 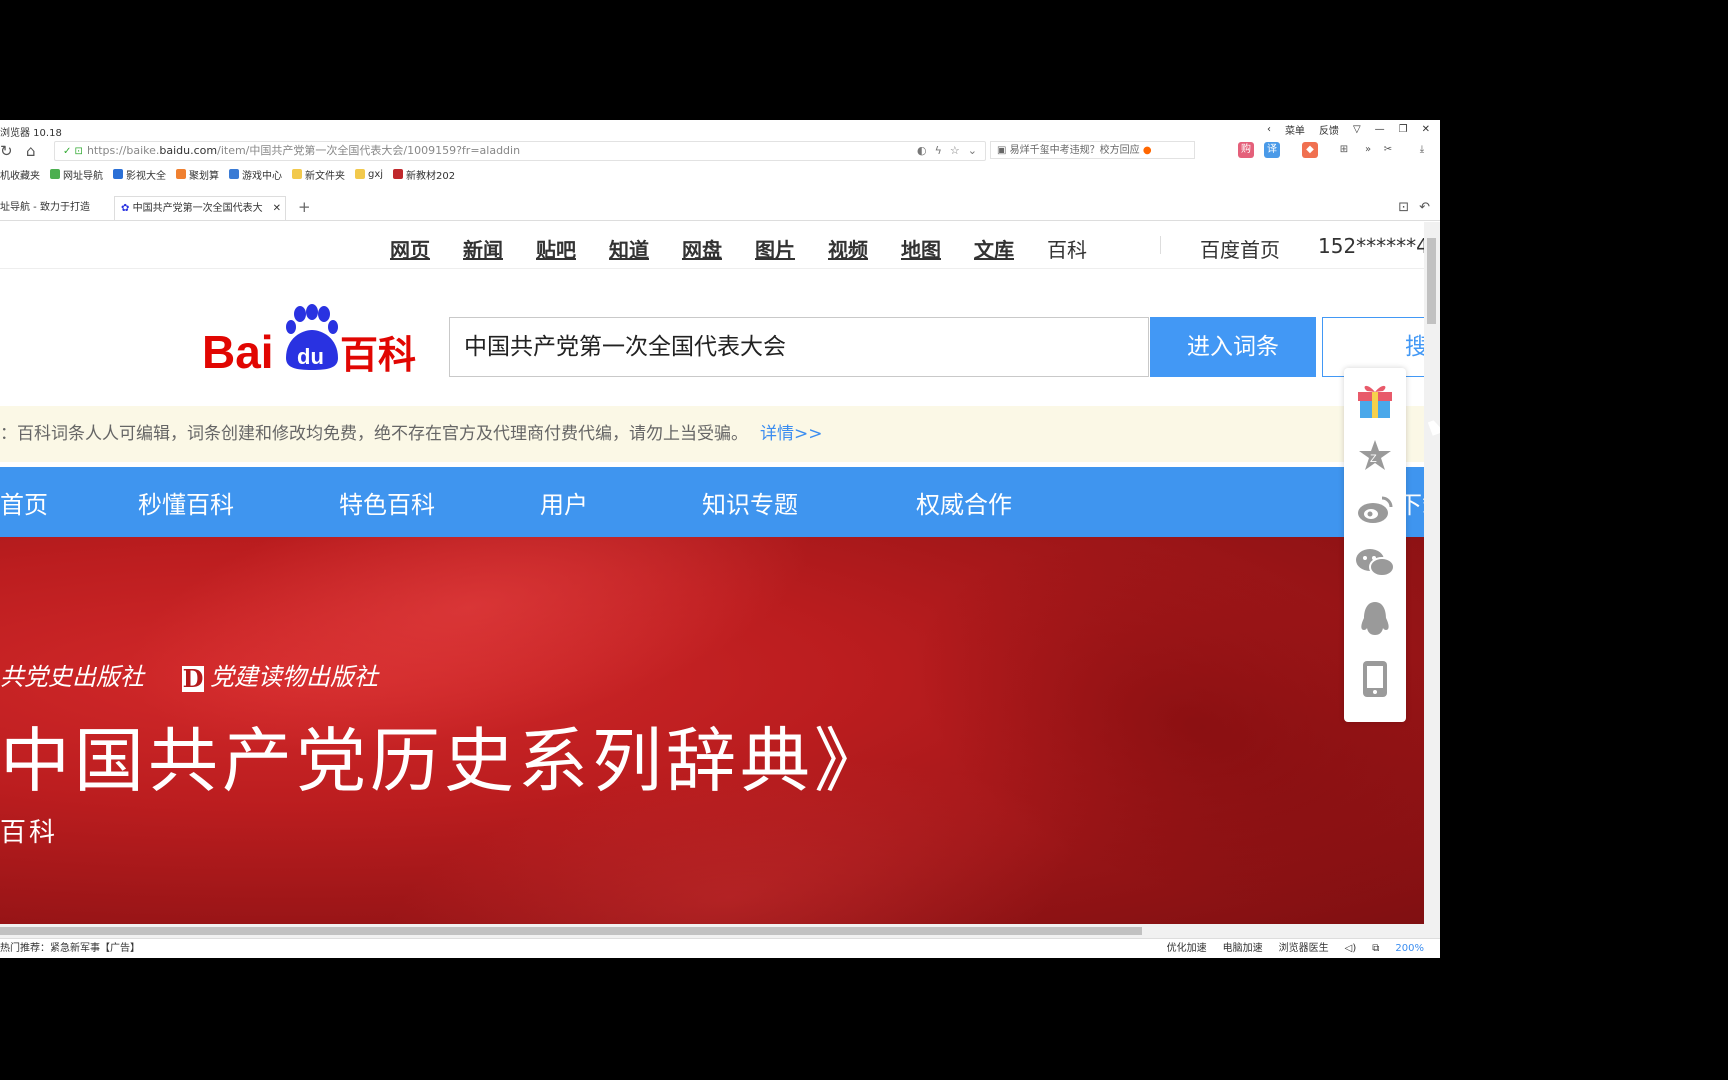 I want to click on user-account: 152******48, so click(x=1371, y=246).